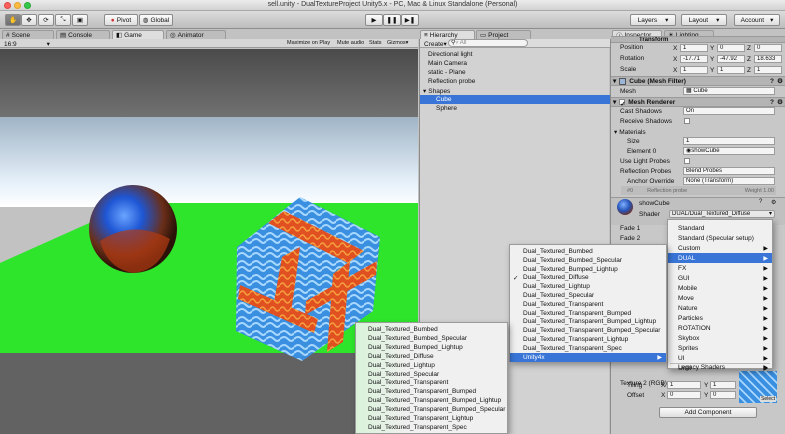 This screenshot has height=434, width=785. I want to click on shader-menu-item: FX ▶, so click(720, 268).